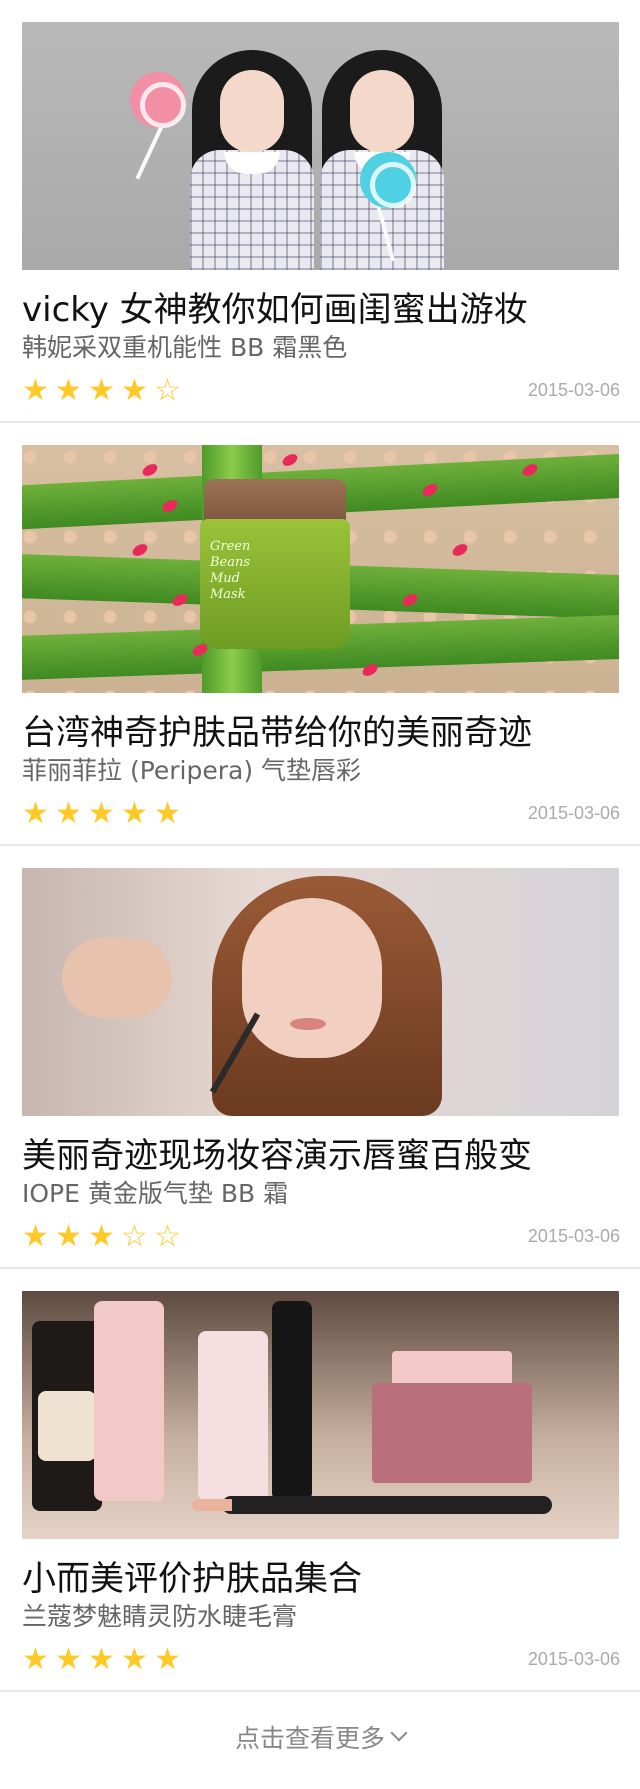 The image size is (640, 1789). What do you see at coordinates (185, 347) in the screenshot?
I see `article-subtitle: 韩妮采双重机能性 BB 霜黑色` at bounding box center [185, 347].